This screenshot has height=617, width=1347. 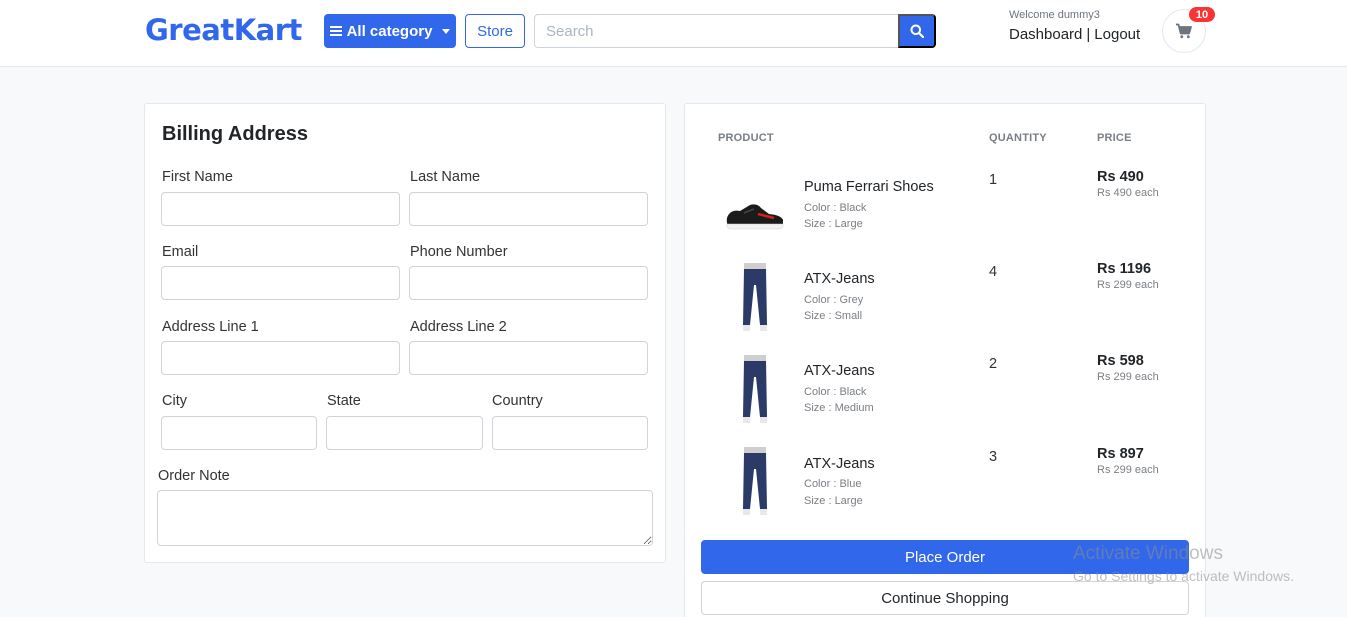 What do you see at coordinates (1148, 553) in the screenshot?
I see `activation-watermark-title: Activate Windows` at bounding box center [1148, 553].